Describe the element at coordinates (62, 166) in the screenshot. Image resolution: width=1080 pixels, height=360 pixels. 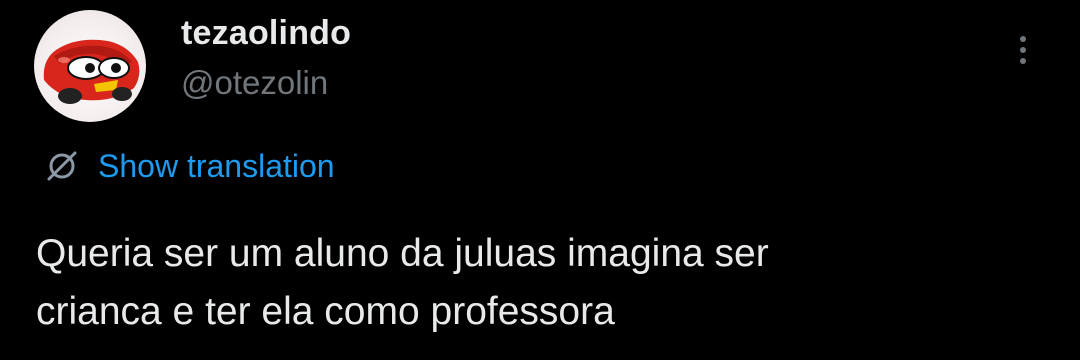
I see `translate-globe-icon` at that location.